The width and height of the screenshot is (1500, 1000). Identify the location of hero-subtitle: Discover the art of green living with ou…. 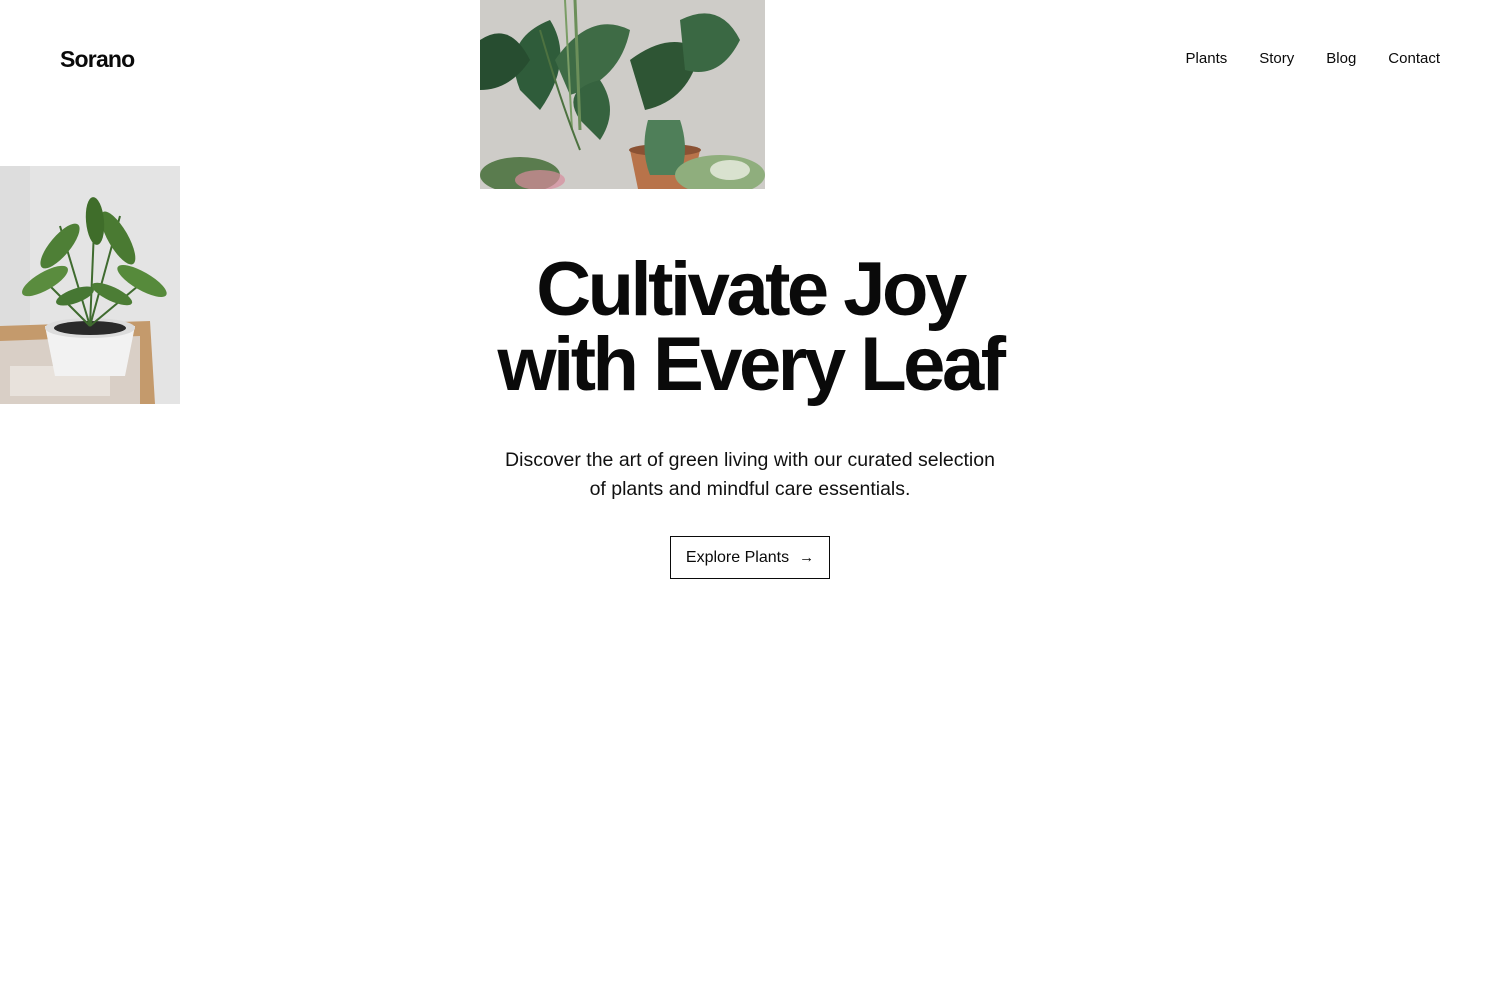
(750, 475).